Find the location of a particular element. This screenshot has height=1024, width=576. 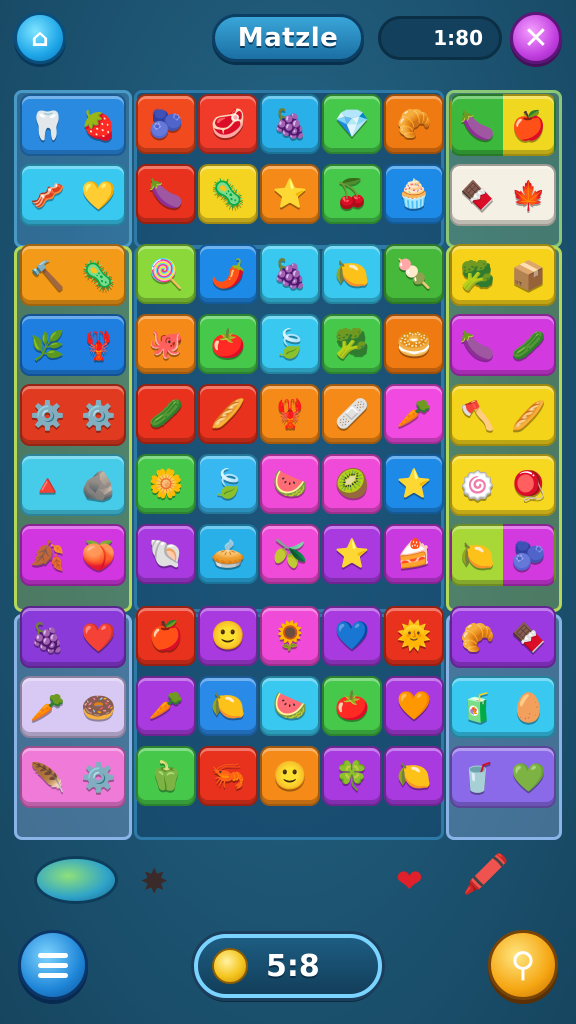

tile-item-icon: 🫒 is located at coordinates (290, 553).